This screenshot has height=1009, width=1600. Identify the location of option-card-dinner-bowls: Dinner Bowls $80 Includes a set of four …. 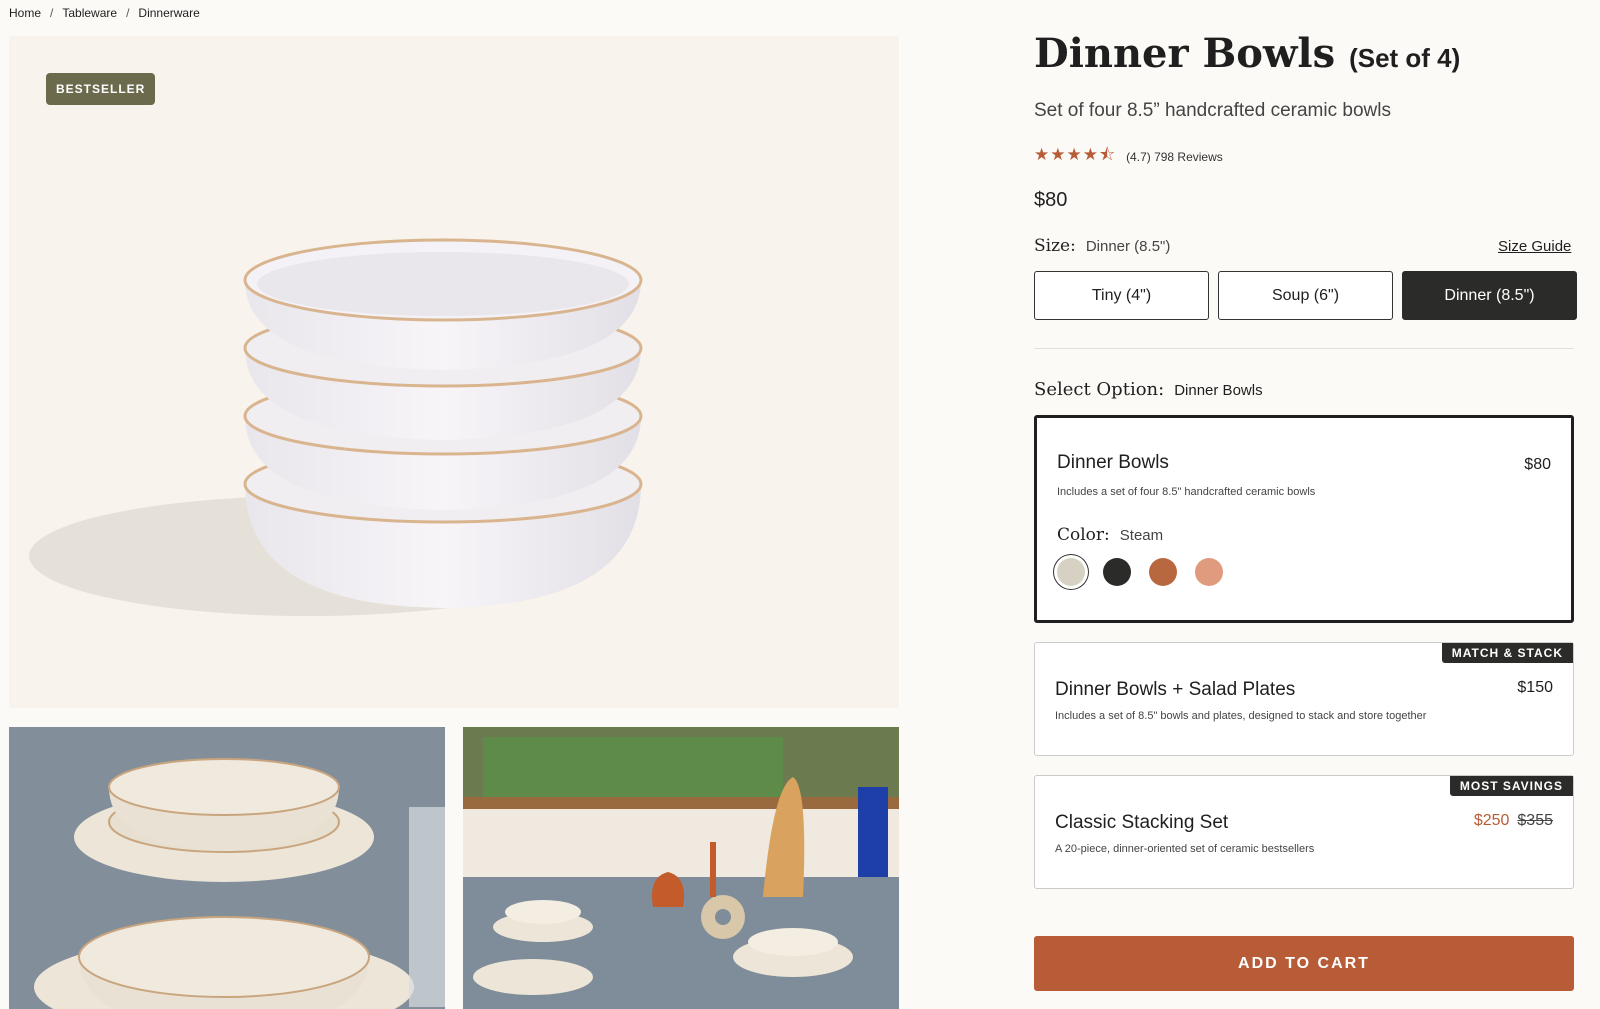
(1304, 519).